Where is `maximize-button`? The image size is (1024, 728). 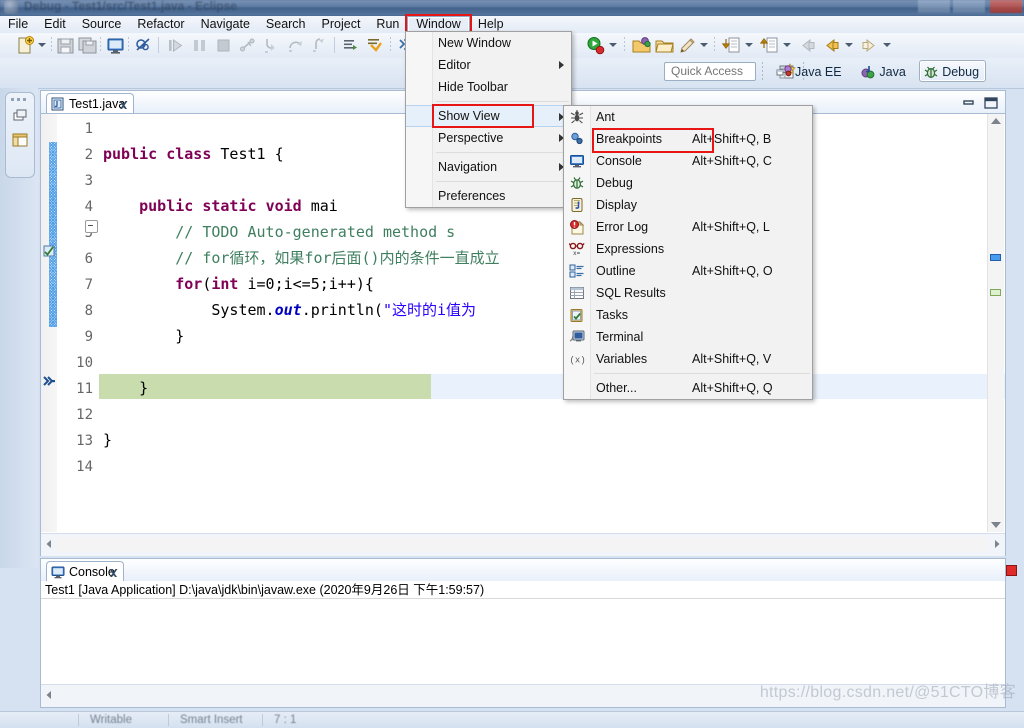
maximize-button is located at coordinates (969, 6).